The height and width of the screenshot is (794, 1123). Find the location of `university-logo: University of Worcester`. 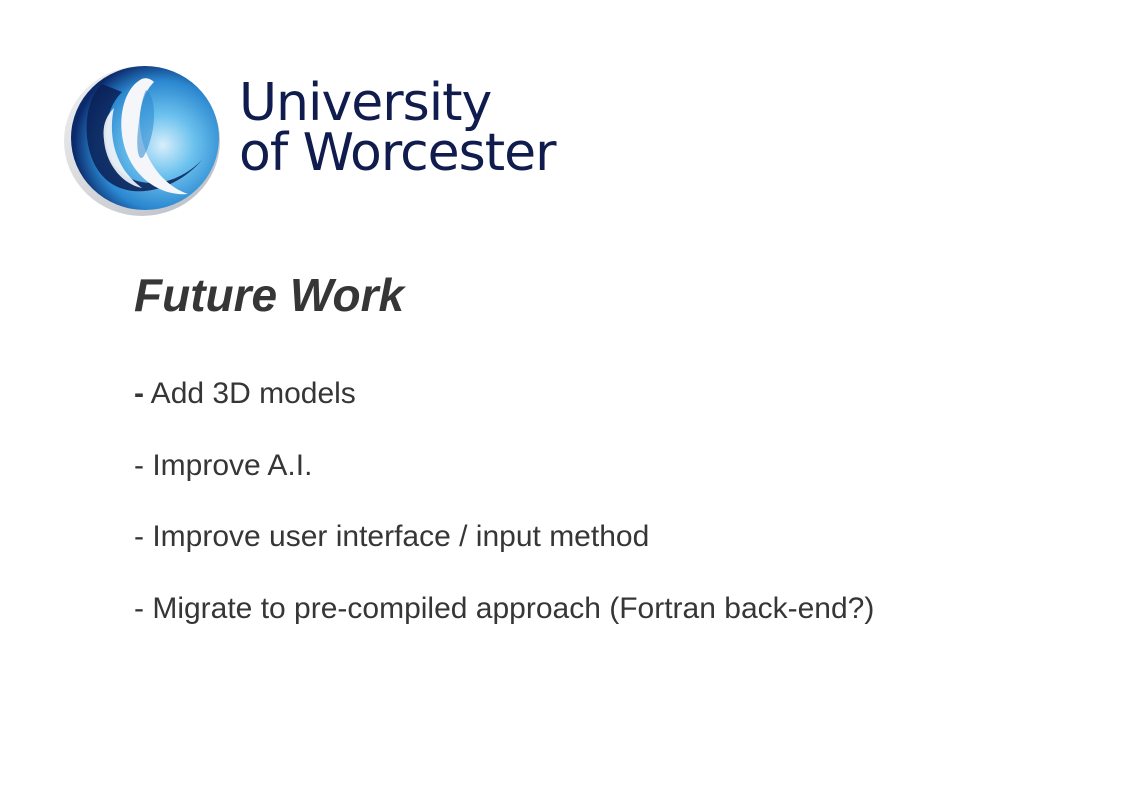

university-logo: University of Worcester is located at coordinates (322, 141).